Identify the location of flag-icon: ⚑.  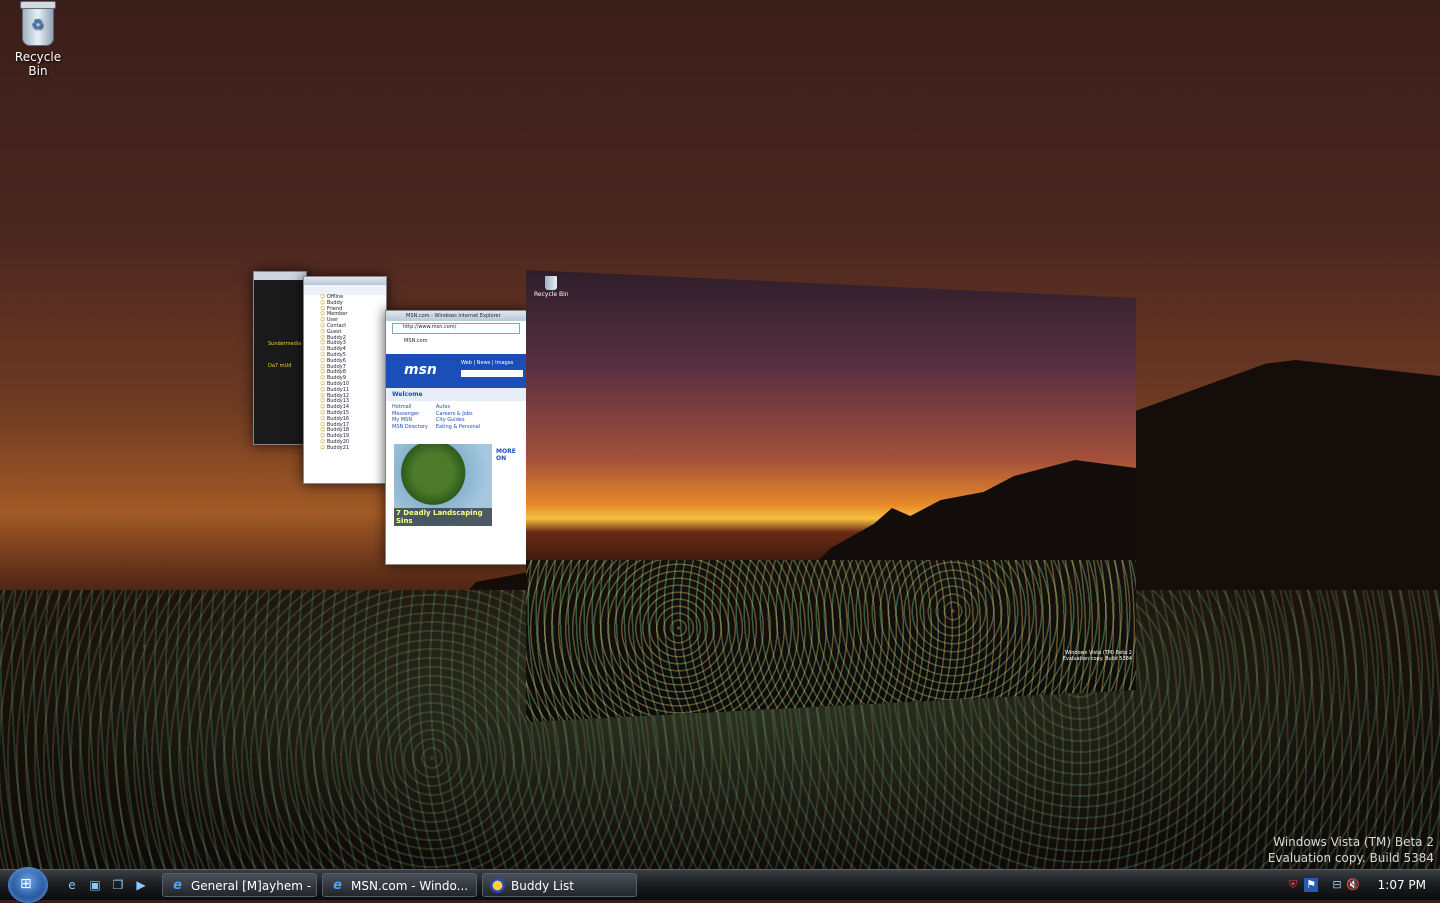
(1311, 885).